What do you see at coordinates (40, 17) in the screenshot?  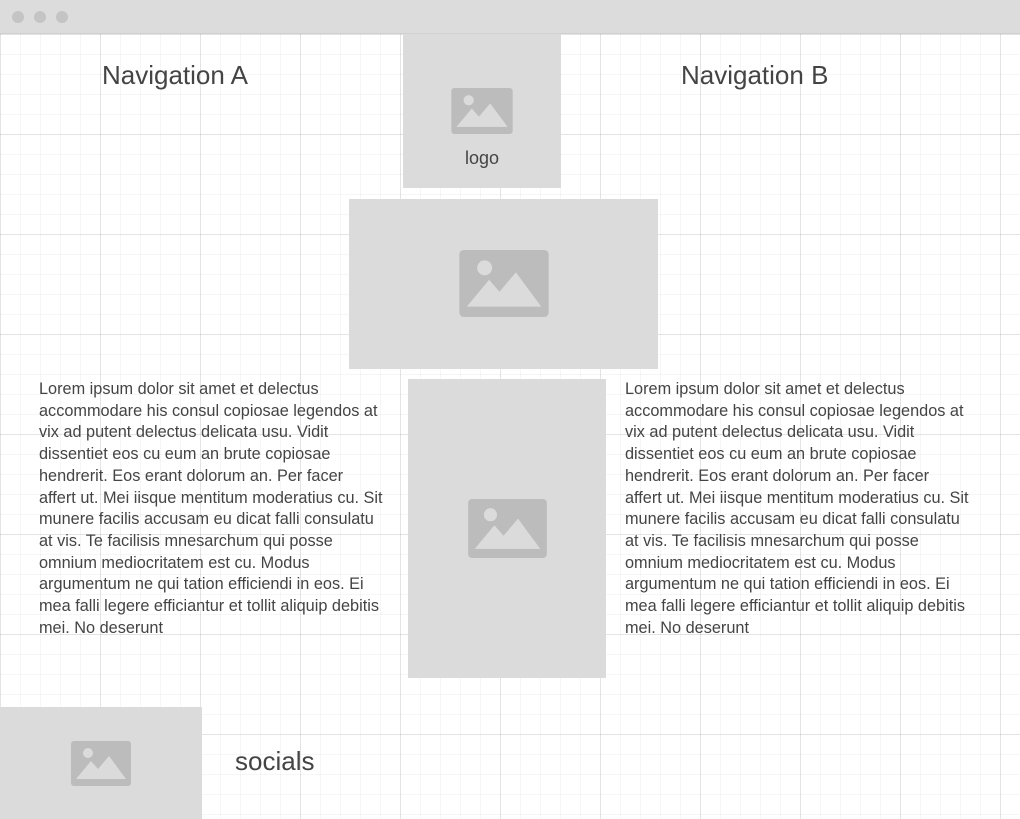 I see `window-minimize-dot` at bounding box center [40, 17].